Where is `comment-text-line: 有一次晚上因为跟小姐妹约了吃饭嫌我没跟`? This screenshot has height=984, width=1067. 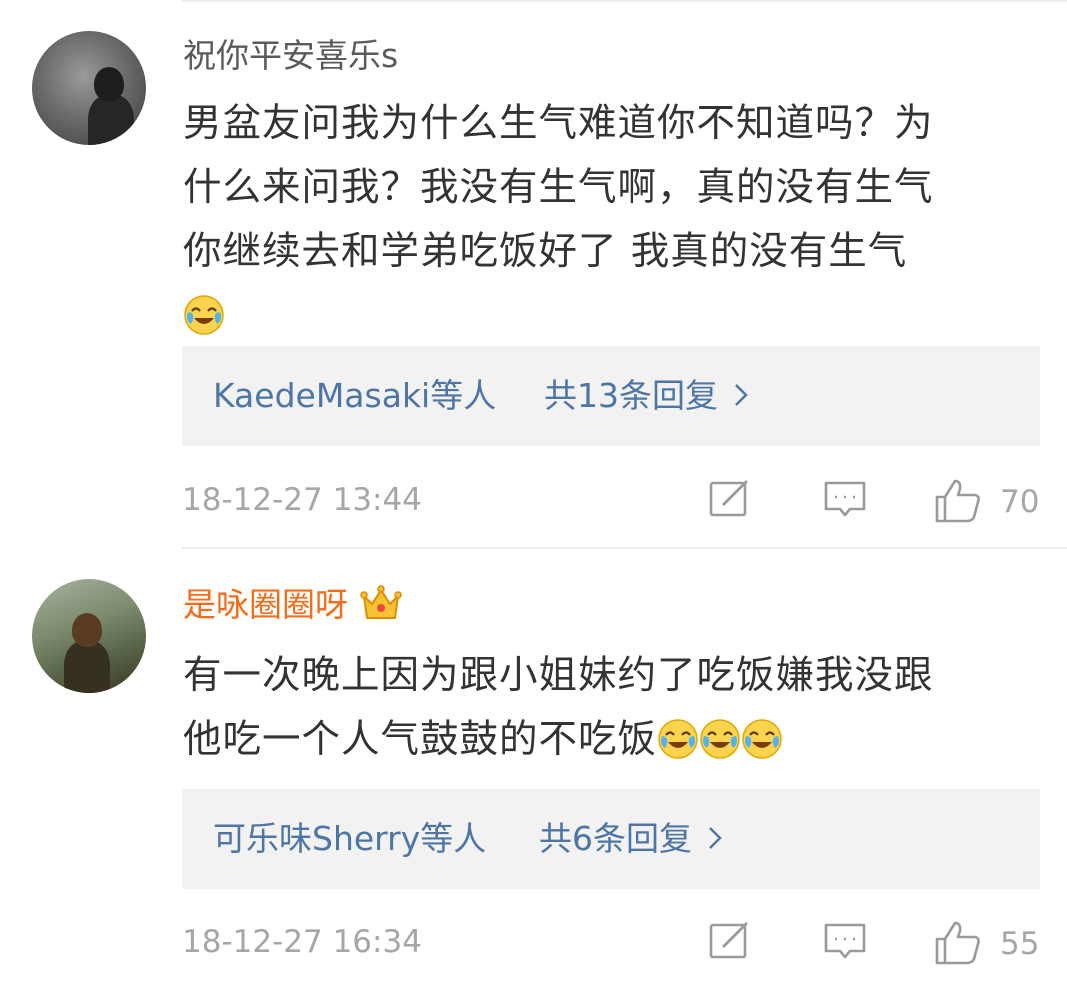 comment-text-line: 有一次晚上因为跟小姐妹约了吃饭嫌我没跟 is located at coordinates (558, 675).